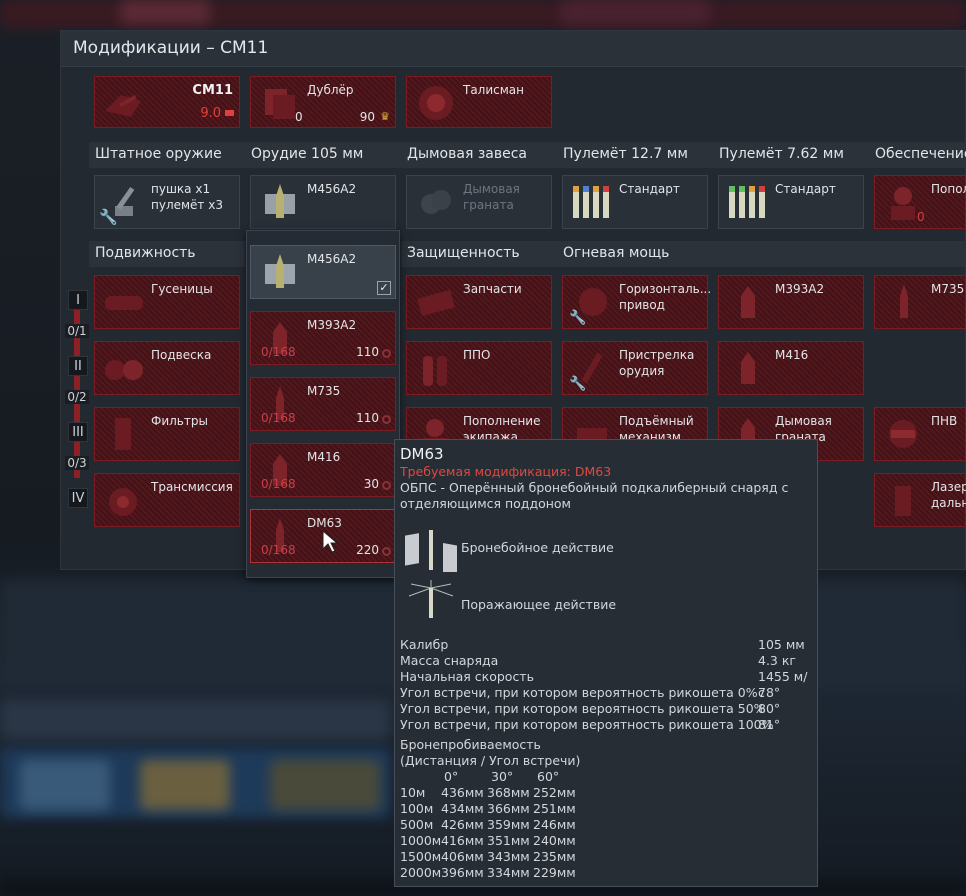 The image size is (966, 896). Describe the element at coordinates (477, 355) in the screenshot. I see `mod-label: ППО` at that location.